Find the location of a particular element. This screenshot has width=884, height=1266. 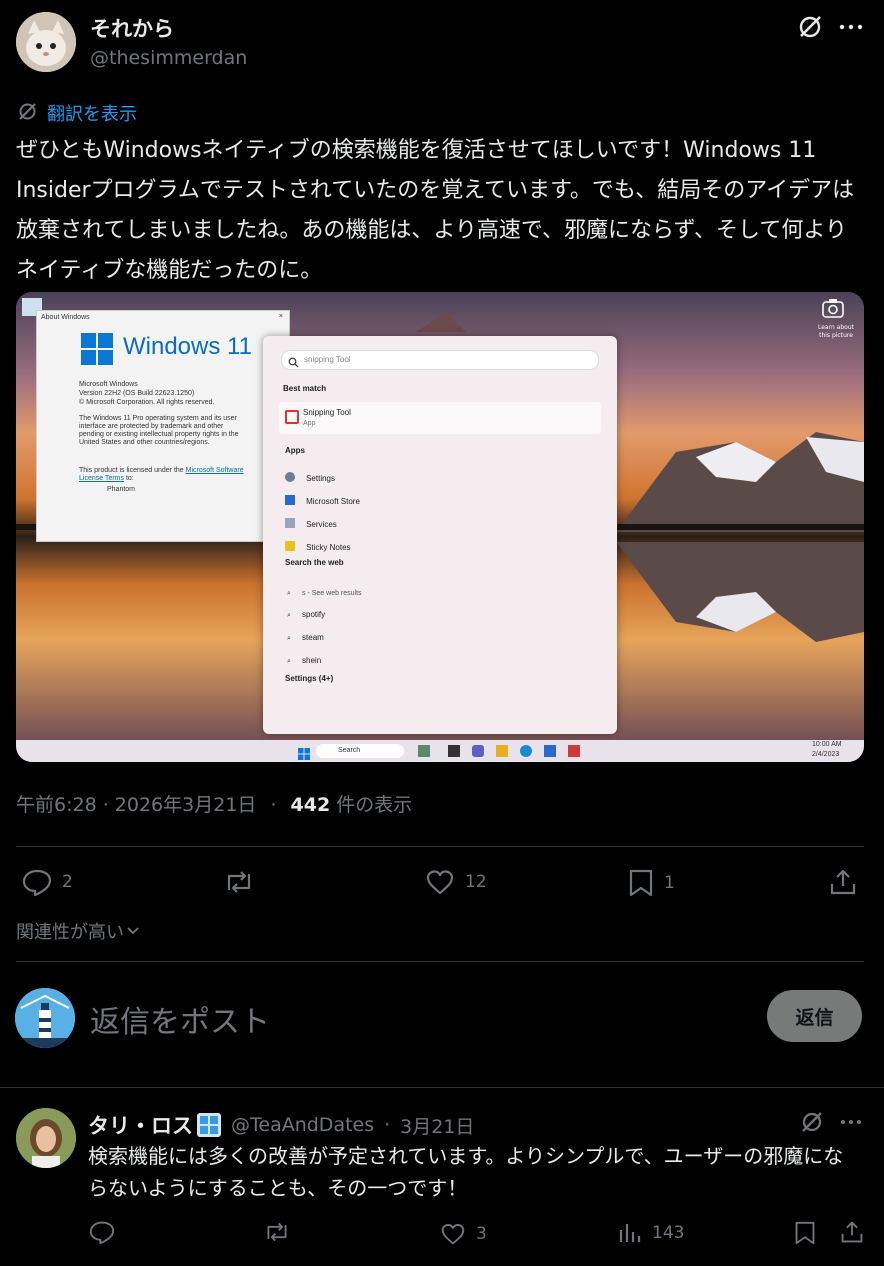

views-label: 件の表示 is located at coordinates (374, 805).